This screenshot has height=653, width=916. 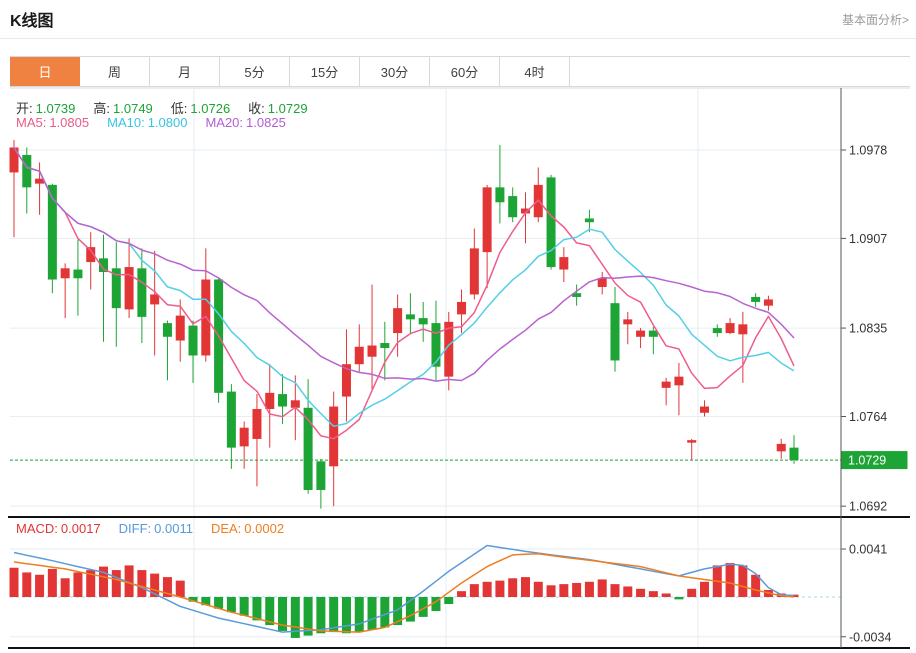 What do you see at coordinates (24, 108) in the screenshot?
I see `legend-label: 开:` at bounding box center [24, 108].